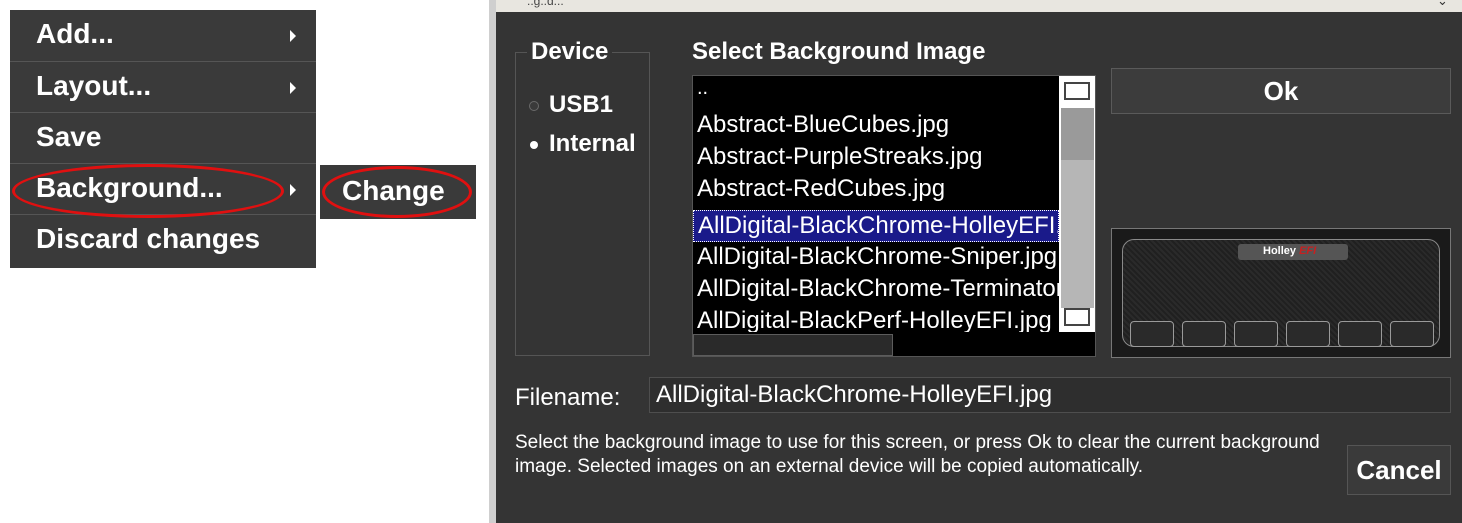 The width and height of the screenshot is (1462, 523). I want to click on device-legend: Device, so click(570, 52).